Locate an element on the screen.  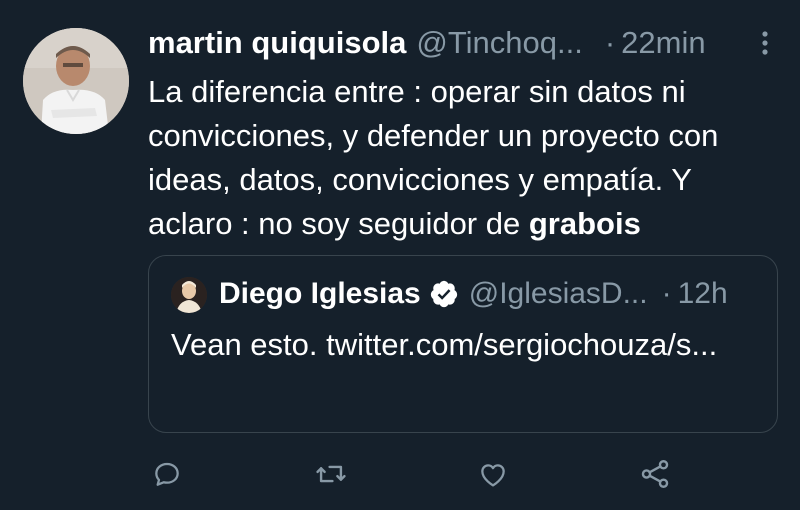
quoted-tweet-timestamp: 12h is located at coordinates (703, 294).